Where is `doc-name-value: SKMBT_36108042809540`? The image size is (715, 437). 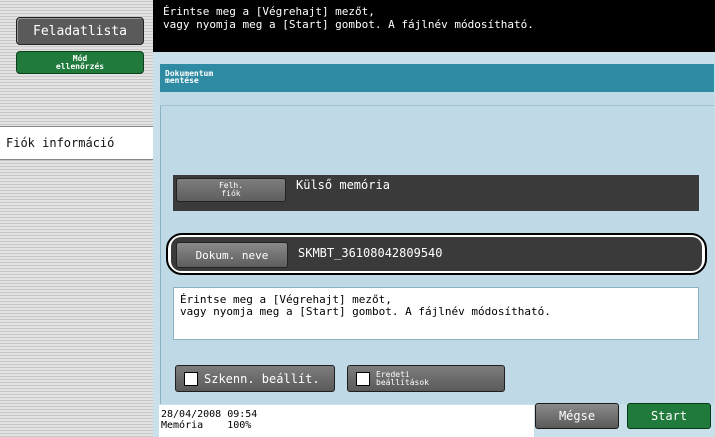
doc-name-value: SKMBT_36108042809540 is located at coordinates (370, 253).